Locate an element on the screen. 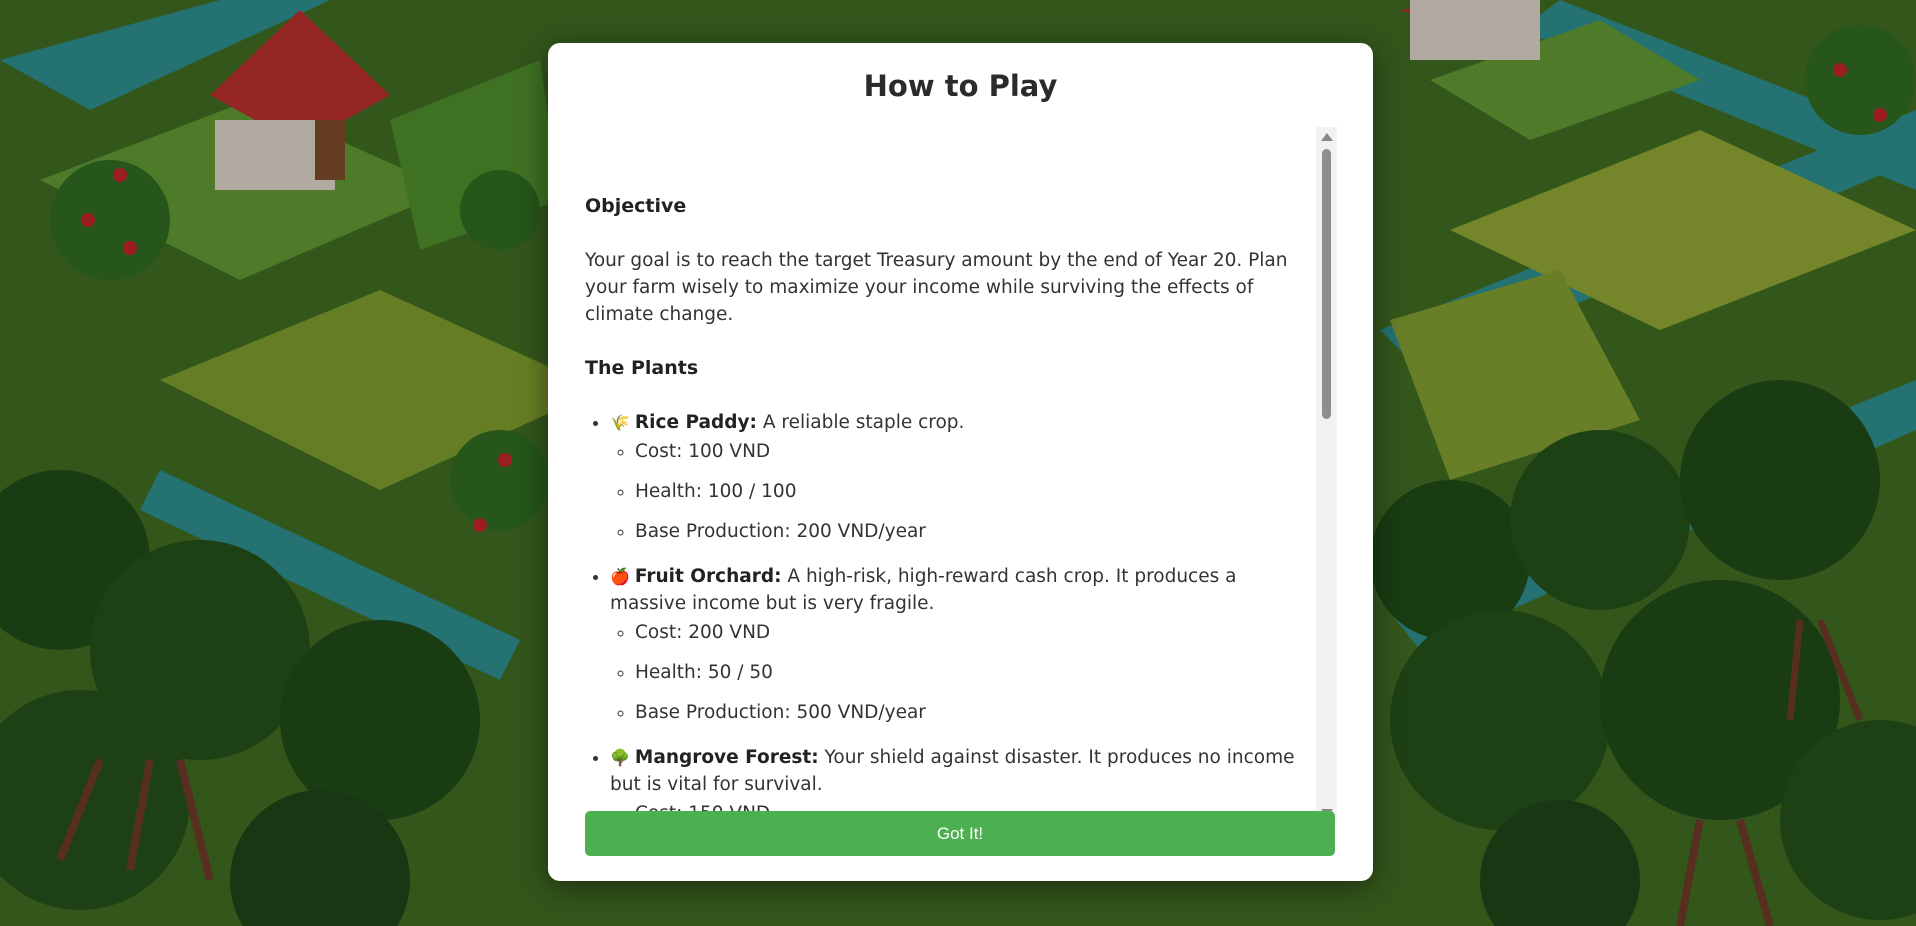  plant-description: A reliable staple crop. is located at coordinates (863, 422).